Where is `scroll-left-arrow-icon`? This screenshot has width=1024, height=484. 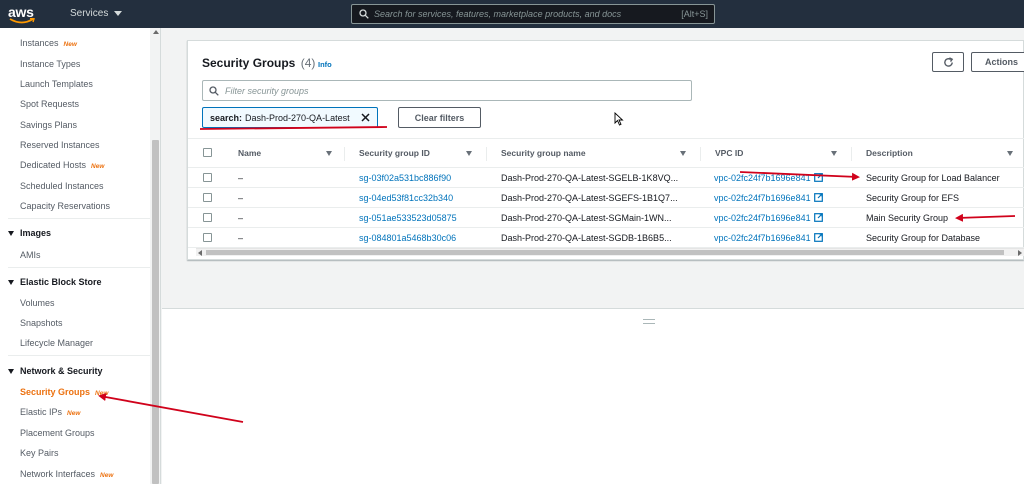 scroll-left-arrow-icon is located at coordinates (200, 253).